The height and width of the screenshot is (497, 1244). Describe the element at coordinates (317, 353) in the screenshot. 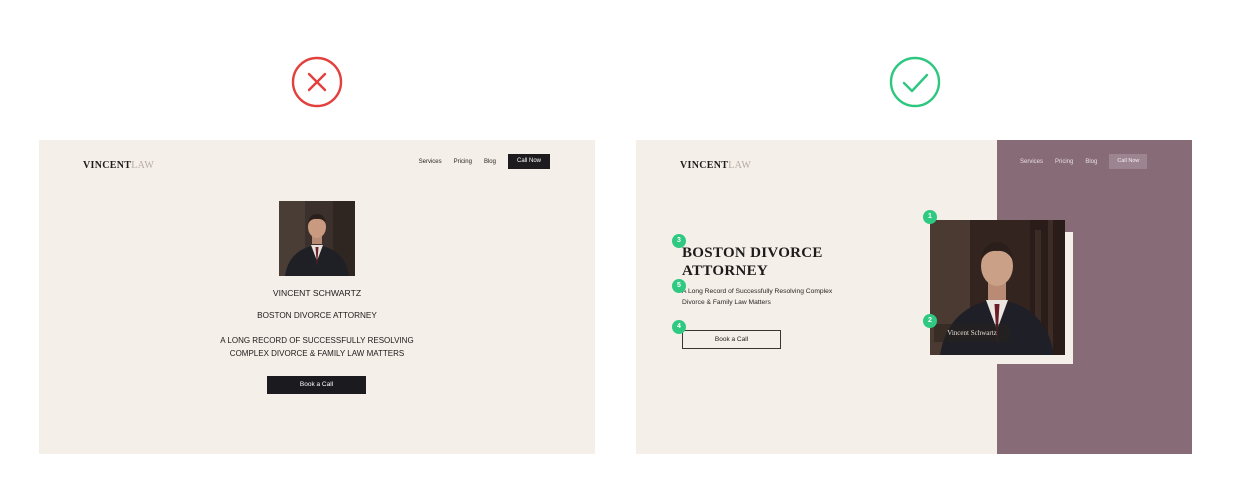

I see `description-line: COMPLEX DIVORCE & FAMILY LAW MATTERS` at that location.